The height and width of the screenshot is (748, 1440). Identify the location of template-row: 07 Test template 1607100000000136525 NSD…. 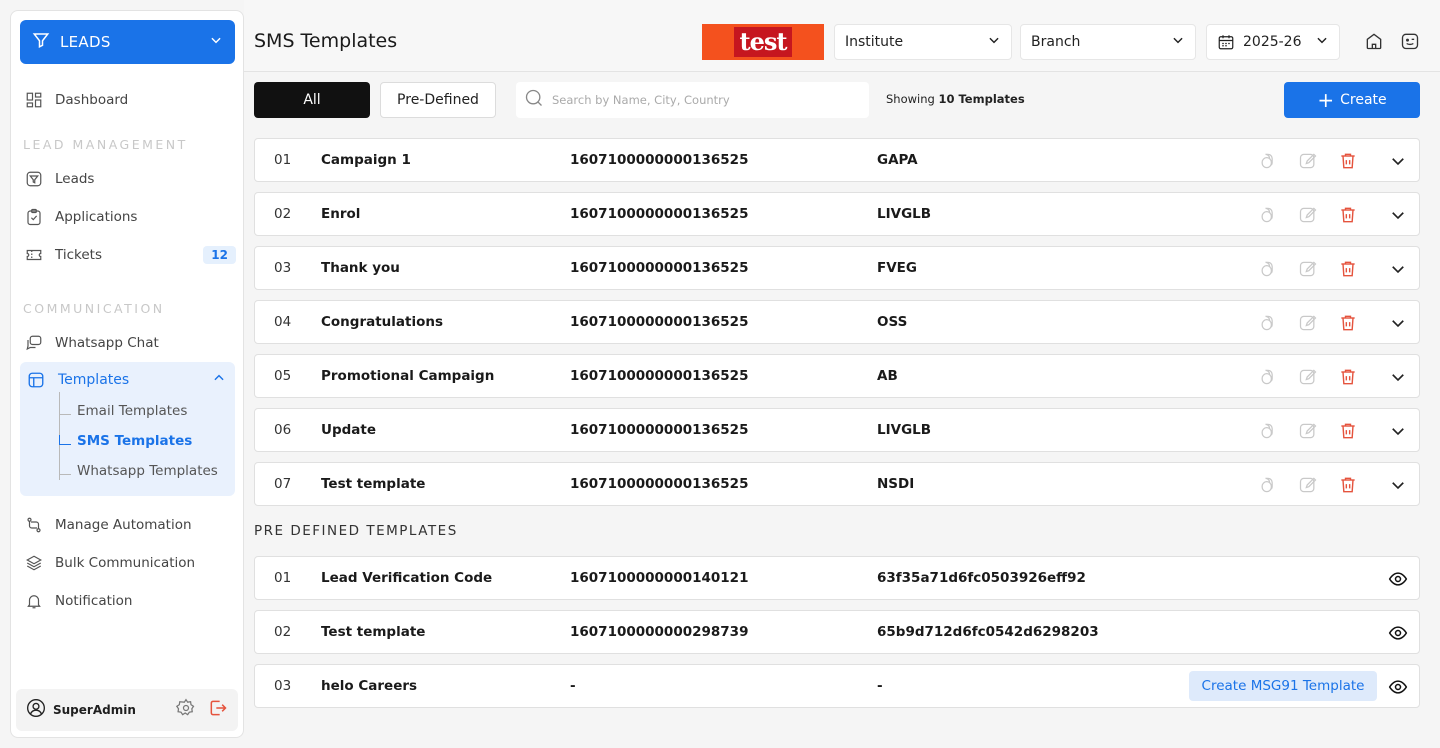
(837, 484).